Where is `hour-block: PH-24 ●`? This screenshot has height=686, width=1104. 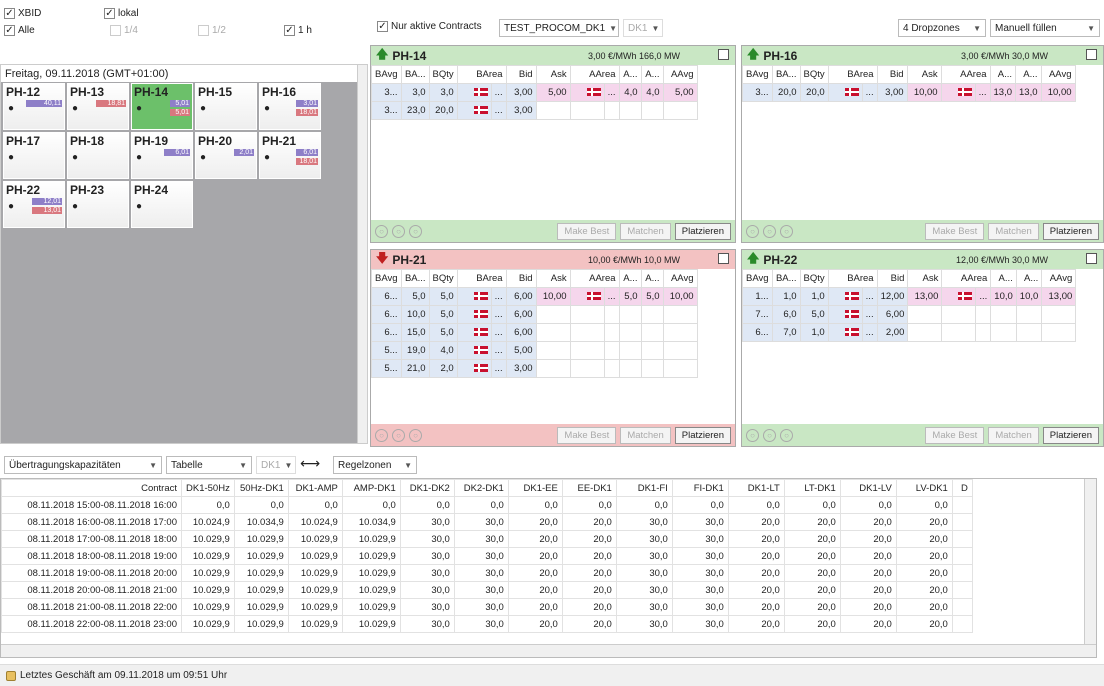 hour-block: PH-24 ● is located at coordinates (162, 204).